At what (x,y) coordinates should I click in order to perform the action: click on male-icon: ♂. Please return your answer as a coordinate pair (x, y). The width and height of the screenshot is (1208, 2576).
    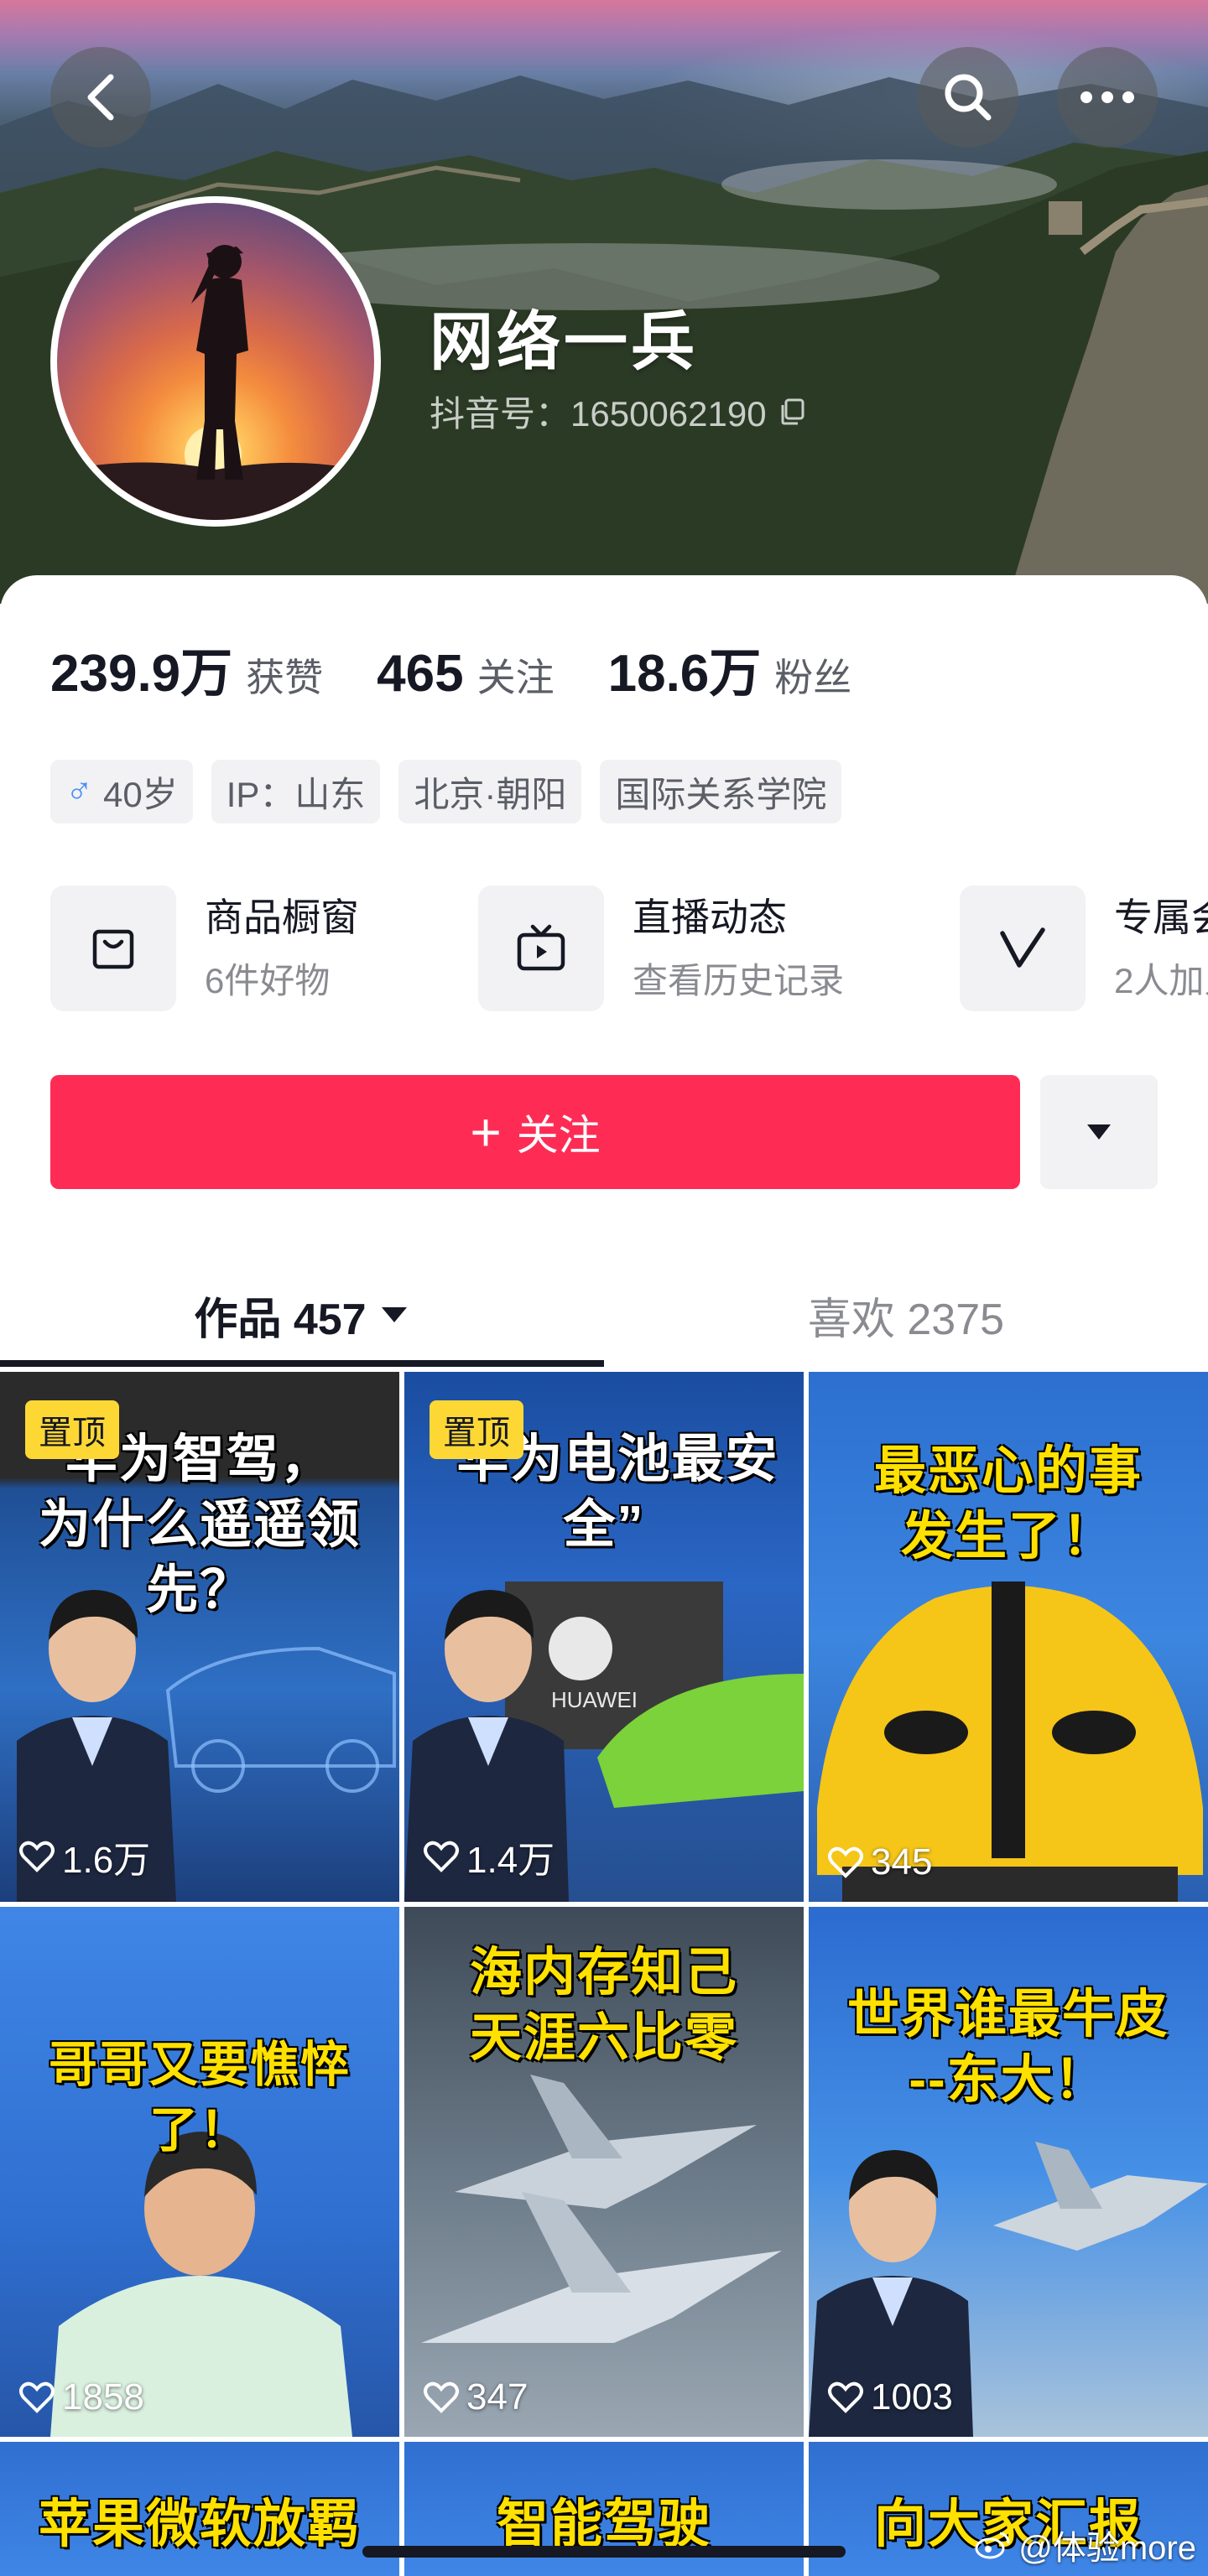
    Looking at the image, I should click on (79, 791).